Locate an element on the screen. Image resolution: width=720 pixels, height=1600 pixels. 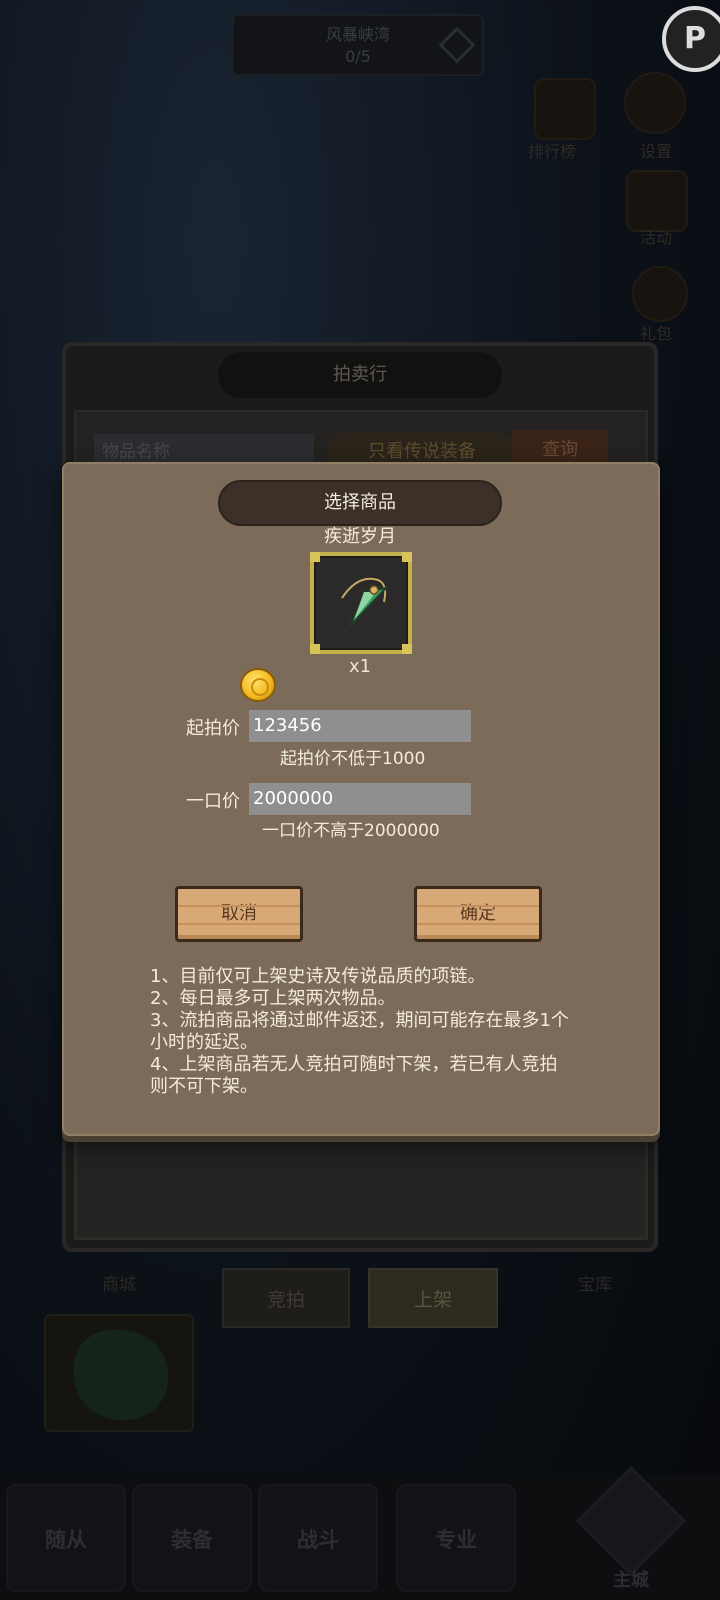
rule-item: 2、每日最多可上架两次物品。 is located at coordinates (273, 998).